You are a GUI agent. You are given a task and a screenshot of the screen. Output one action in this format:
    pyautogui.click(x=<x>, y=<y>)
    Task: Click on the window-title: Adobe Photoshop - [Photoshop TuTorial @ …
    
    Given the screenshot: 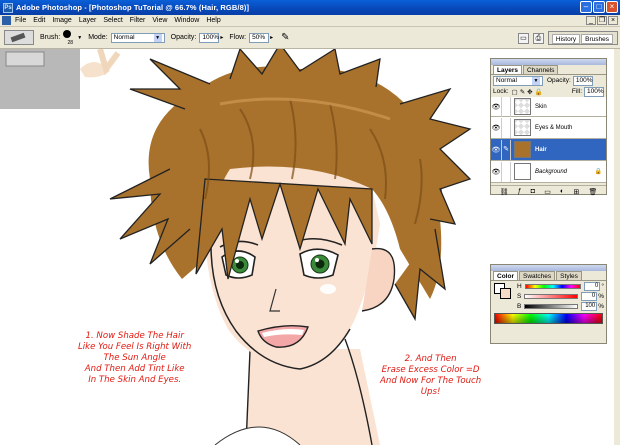 What is the action you would take?
    pyautogui.click(x=133, y=7)
    